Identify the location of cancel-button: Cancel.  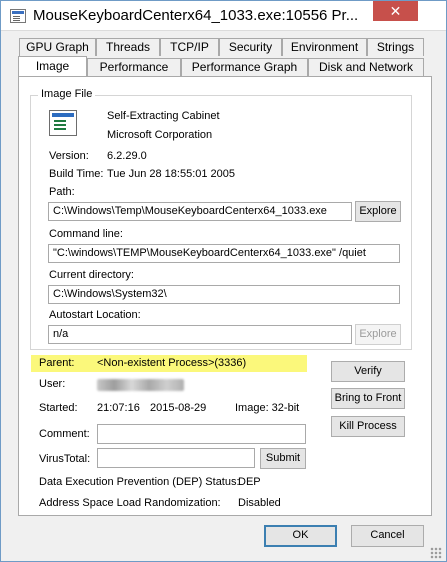
(387, 536).